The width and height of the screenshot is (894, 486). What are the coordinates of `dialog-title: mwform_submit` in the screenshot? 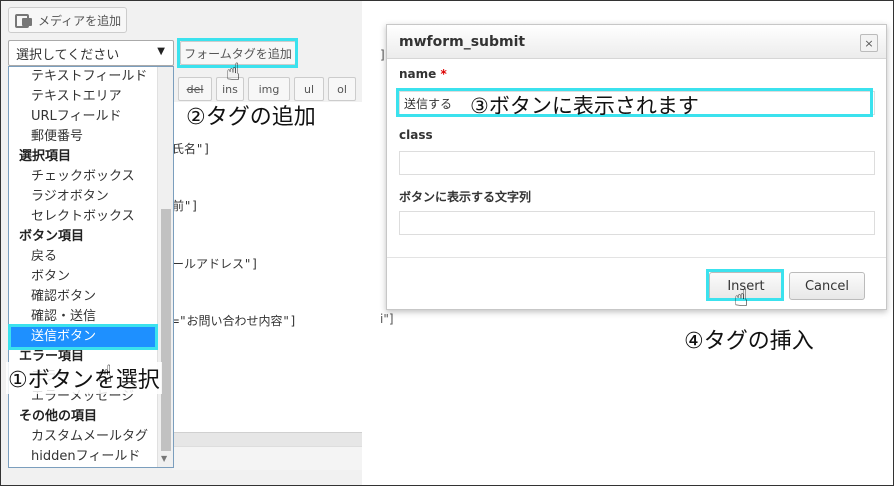 It's located at (462, 42).